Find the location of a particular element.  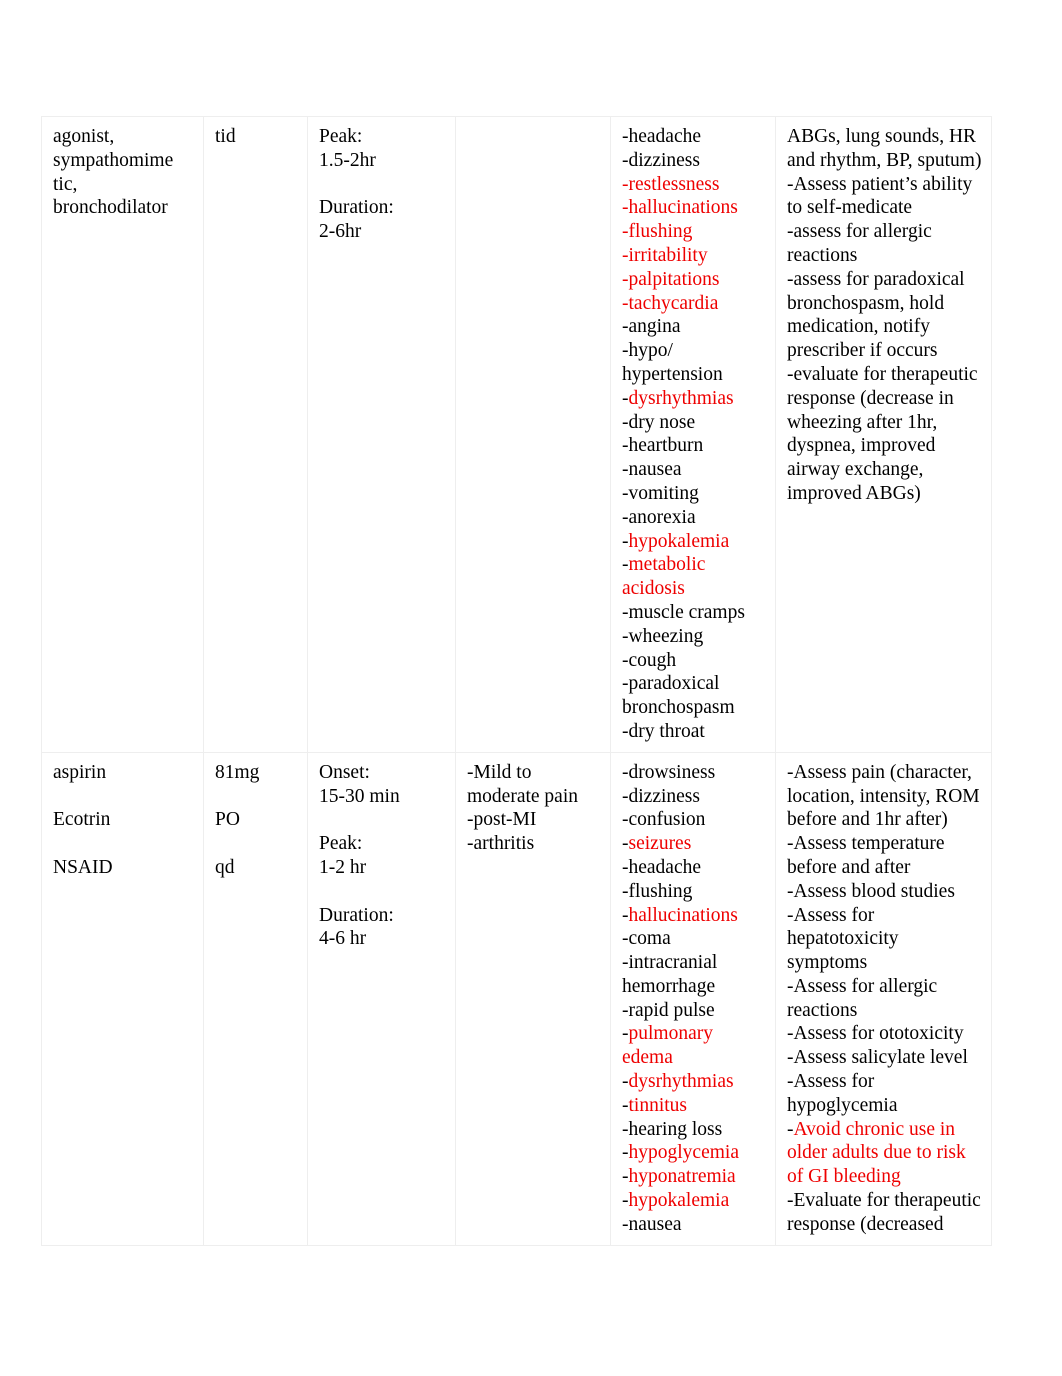

list-item: -nausea is located at coordinates (694, 470).